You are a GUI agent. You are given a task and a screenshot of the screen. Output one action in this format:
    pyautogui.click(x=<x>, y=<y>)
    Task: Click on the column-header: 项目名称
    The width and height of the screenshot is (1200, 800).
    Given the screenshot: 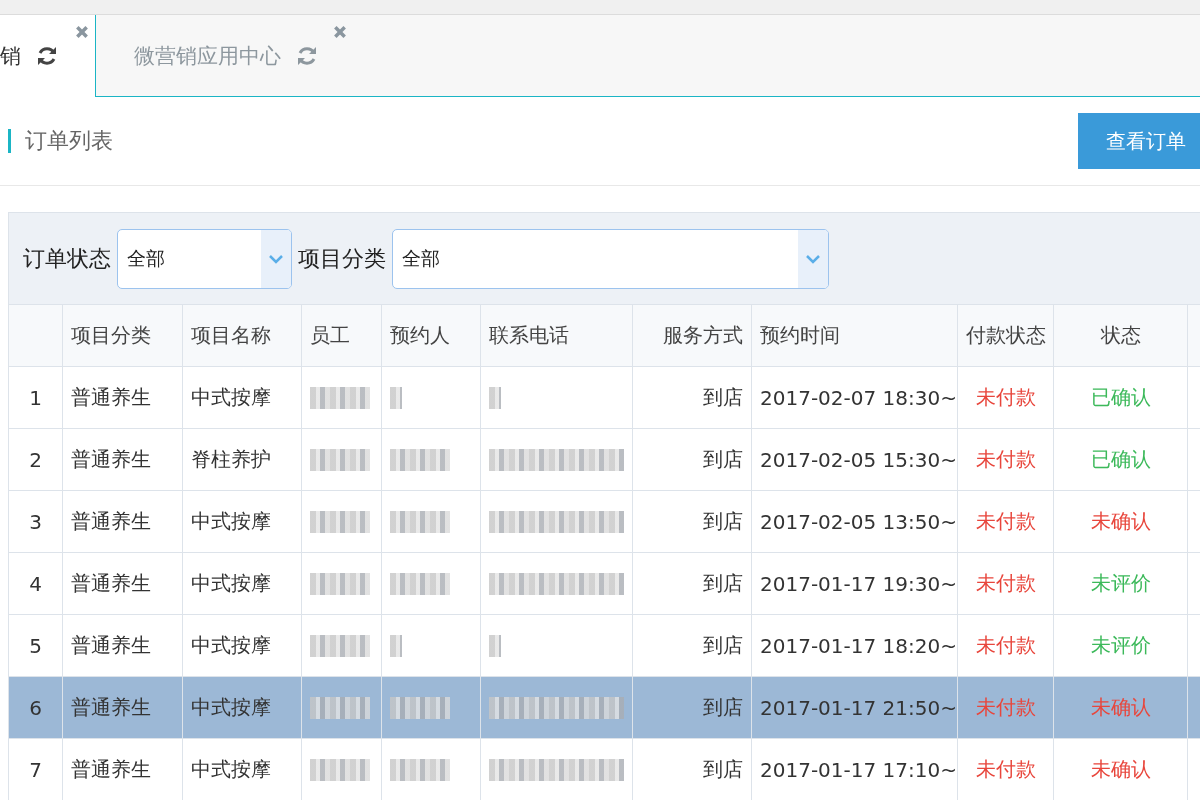 What is the action you would take?
    pyautogui.click(x=231, y=335)
    